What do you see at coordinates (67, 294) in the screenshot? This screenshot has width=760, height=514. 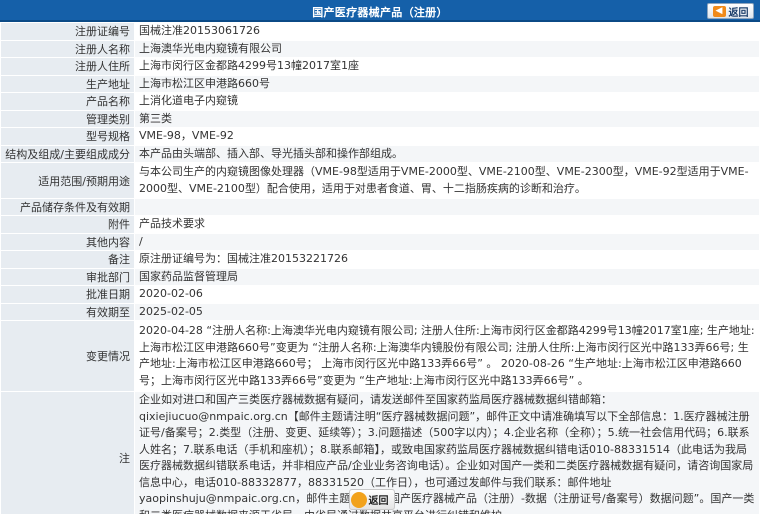 I see `field-label: 批准日期` at bounding box center [67, 294].